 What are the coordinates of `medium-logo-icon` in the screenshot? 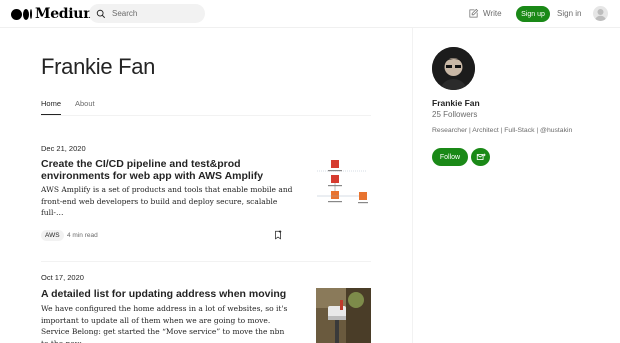 It's located at (21, 14).